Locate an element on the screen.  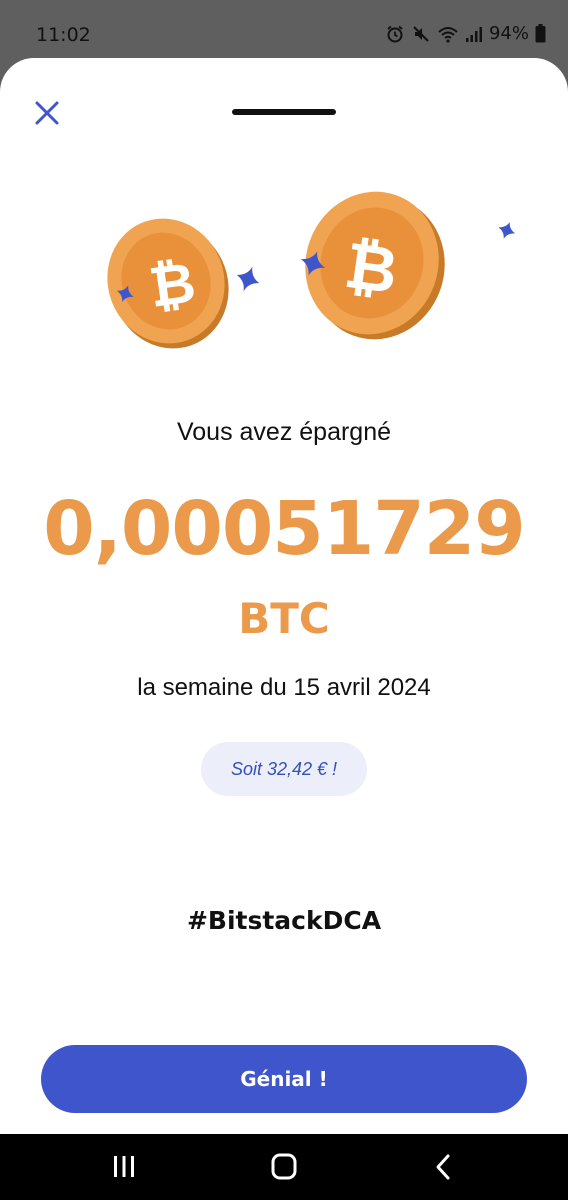
bitcoin-illustration: ₿ ₿ is located at coordinates (311, 270).